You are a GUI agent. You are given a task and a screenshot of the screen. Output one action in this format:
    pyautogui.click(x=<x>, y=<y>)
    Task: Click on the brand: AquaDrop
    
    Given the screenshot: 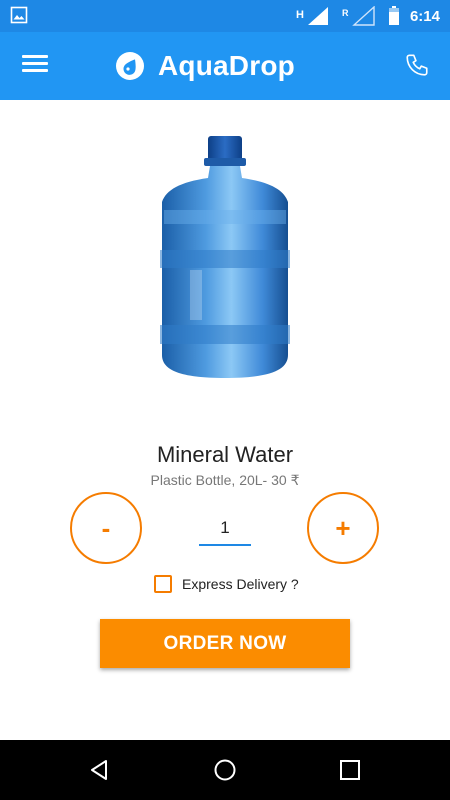 What is the action you would take?
    pyautogui.click(x=205, y=66)
    